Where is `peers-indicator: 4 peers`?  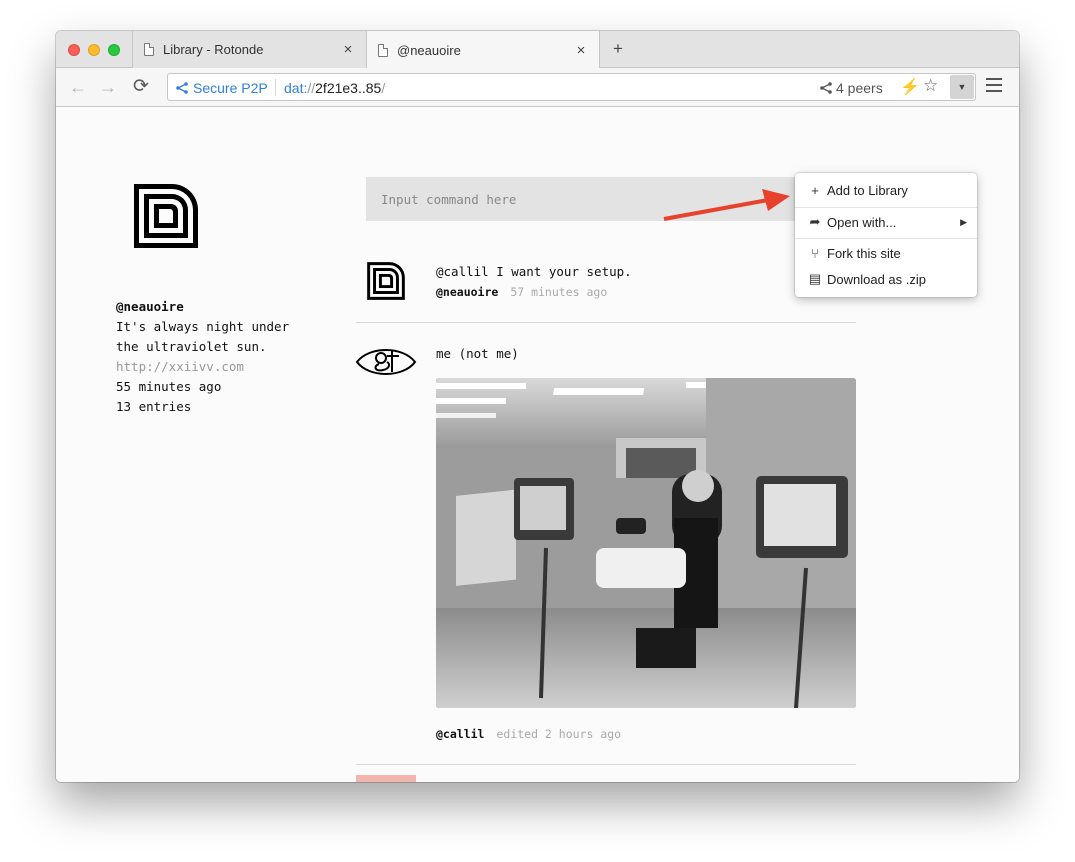
peers-indicator: 4 peers is located at coordinates (851, 88).